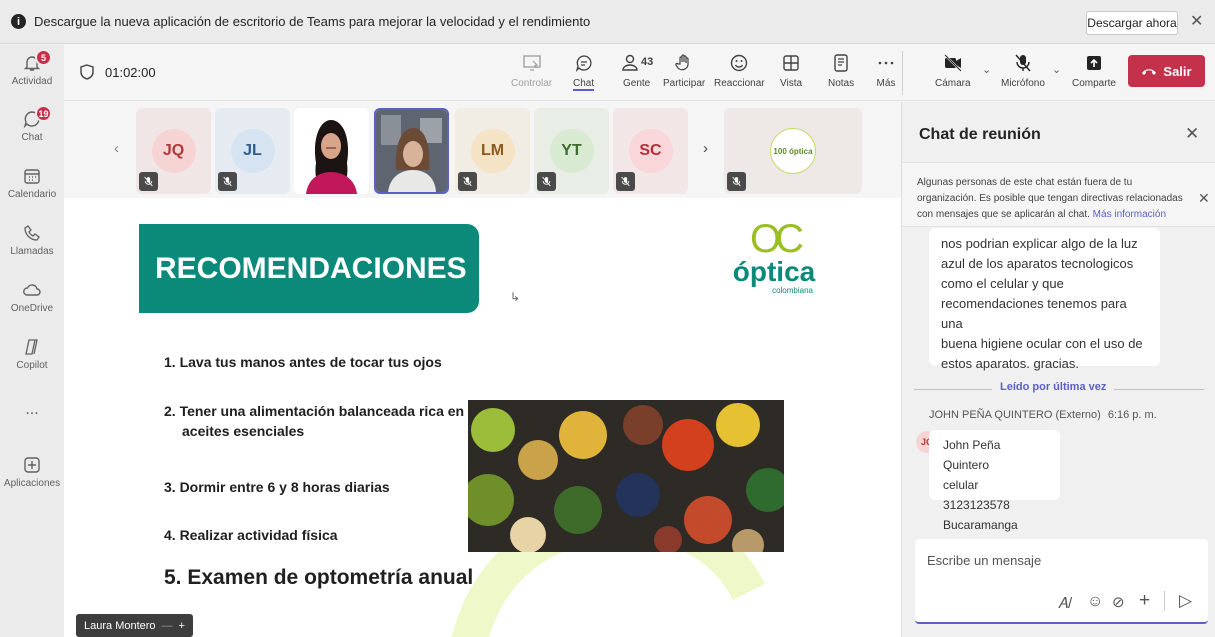 This screenshot has width=1215, height=637. I want to click on camera-chevron-down-icon: ⌄, so click(986, 69).